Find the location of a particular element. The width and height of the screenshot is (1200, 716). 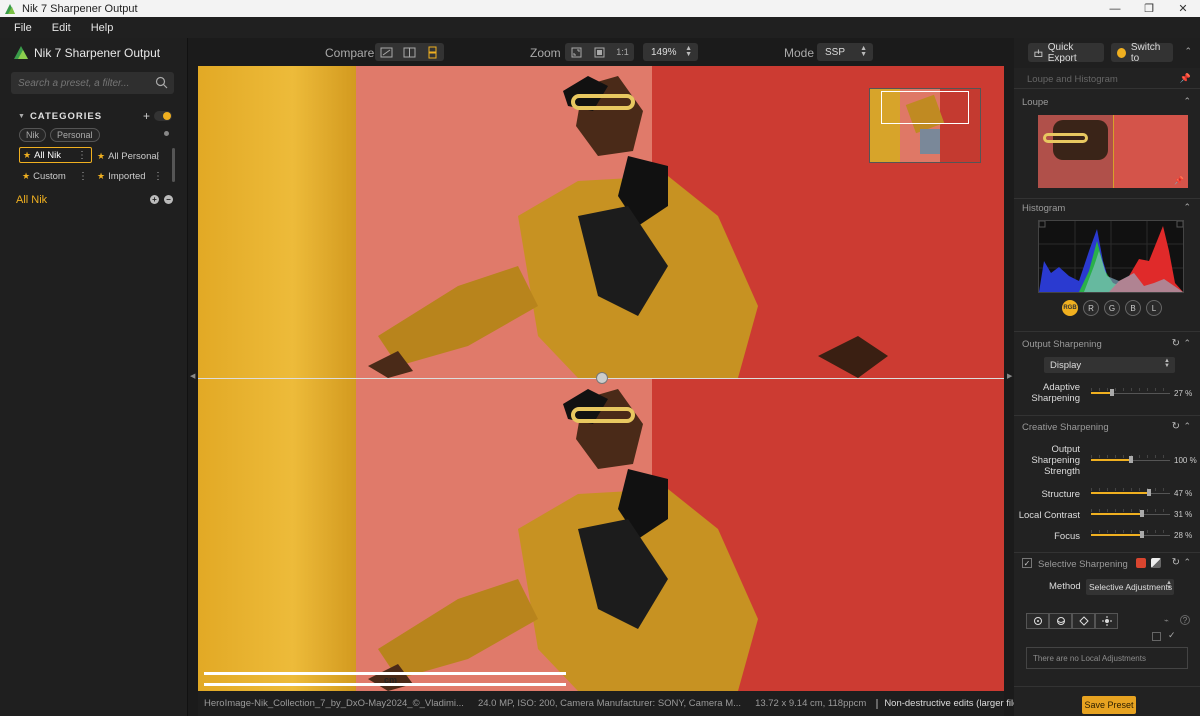

method-select: Selective Adjustments ▲ ▼ is located at coordinates (1130, 587).